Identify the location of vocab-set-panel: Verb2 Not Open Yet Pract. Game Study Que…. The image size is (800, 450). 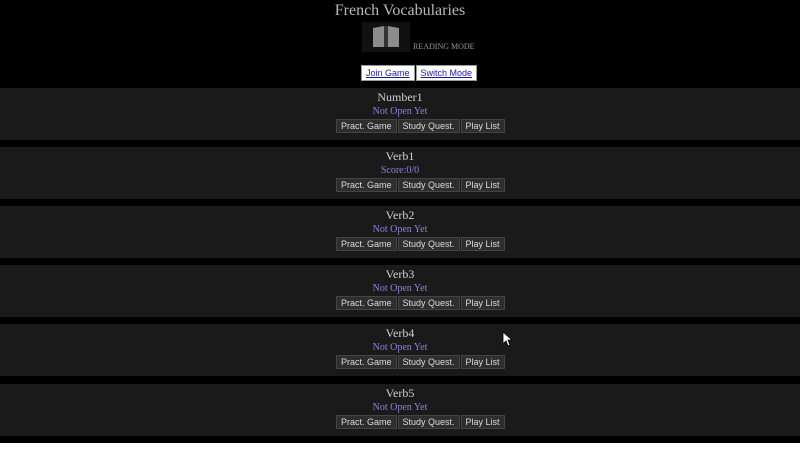
(400, 232).